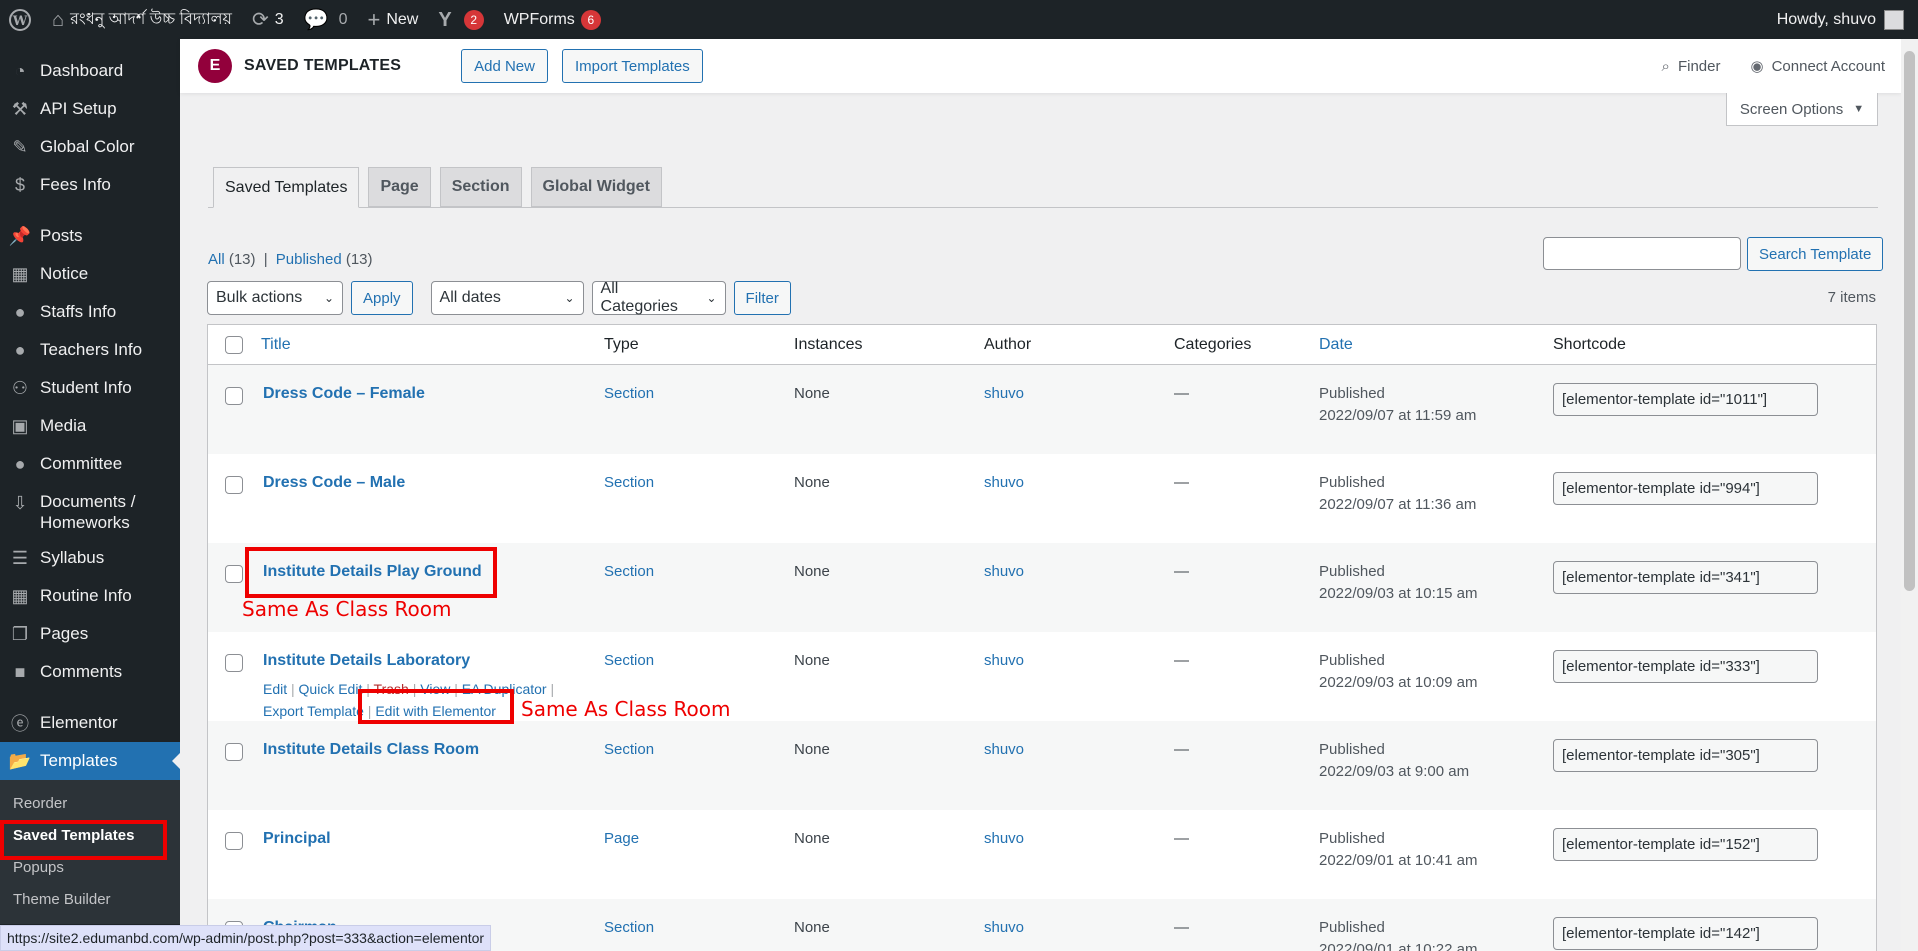  What do you see at coordinates (344, 393) in the screenshot?
I see `row-title-link: Dress Code – Female` at bounding box center [344, 393].